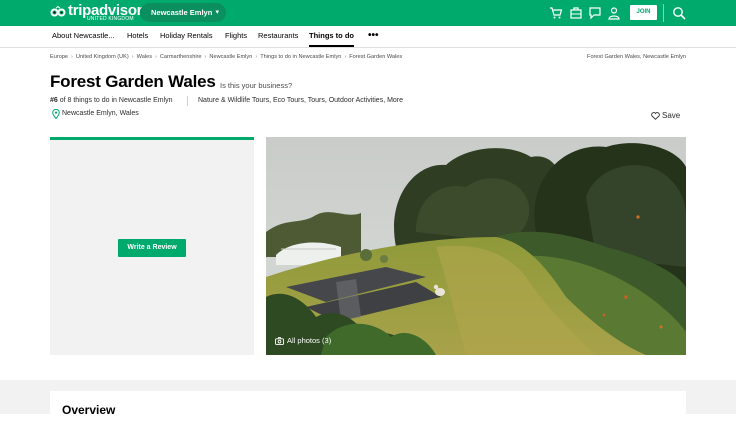 Image resolution: width=736 pixels, height=431 pixels. What do you see at coordinates (671, 115) in the screenshot?
I see `save-label: Save` at bounding box center [671, 115].